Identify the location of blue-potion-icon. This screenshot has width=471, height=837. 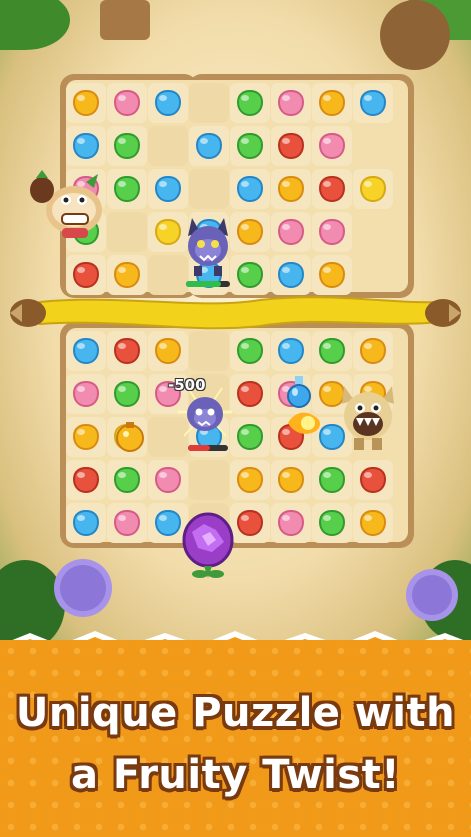
(299, 392).